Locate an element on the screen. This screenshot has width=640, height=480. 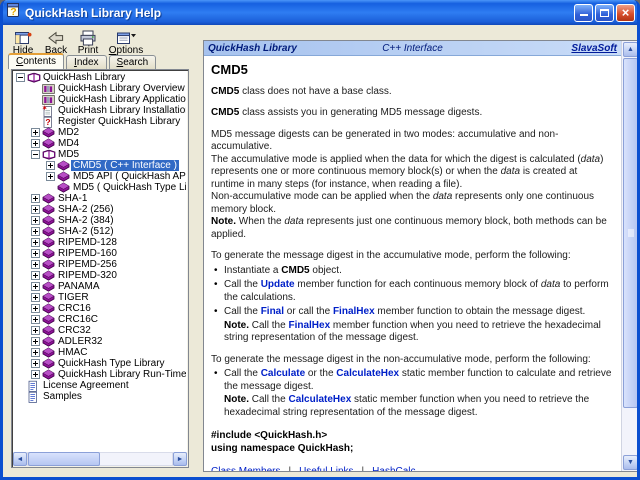
tree-item-label: ADLER32 is located at coordinates (80, 341).